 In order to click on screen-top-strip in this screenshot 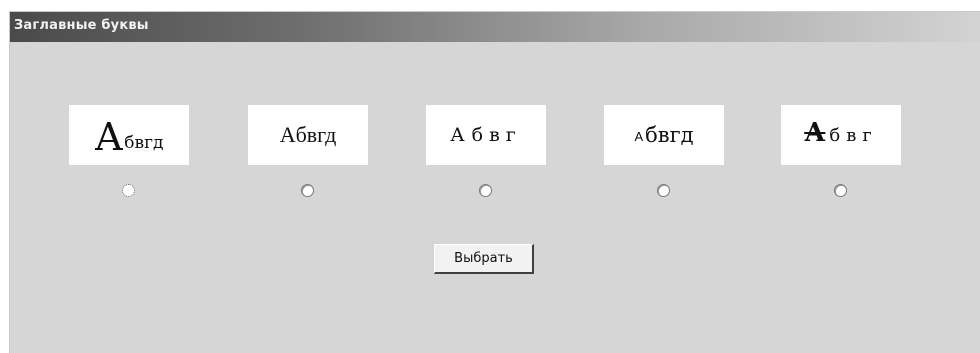, I will do `click(490, 5)`.